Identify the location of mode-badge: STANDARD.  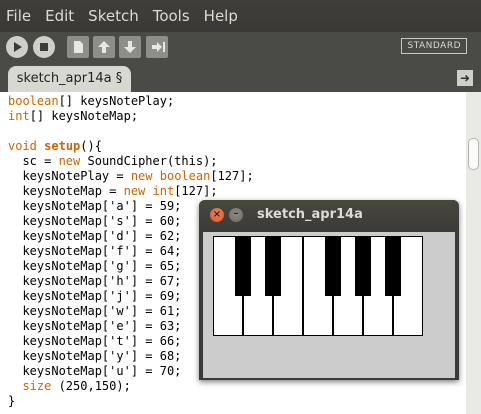
(434, 46).